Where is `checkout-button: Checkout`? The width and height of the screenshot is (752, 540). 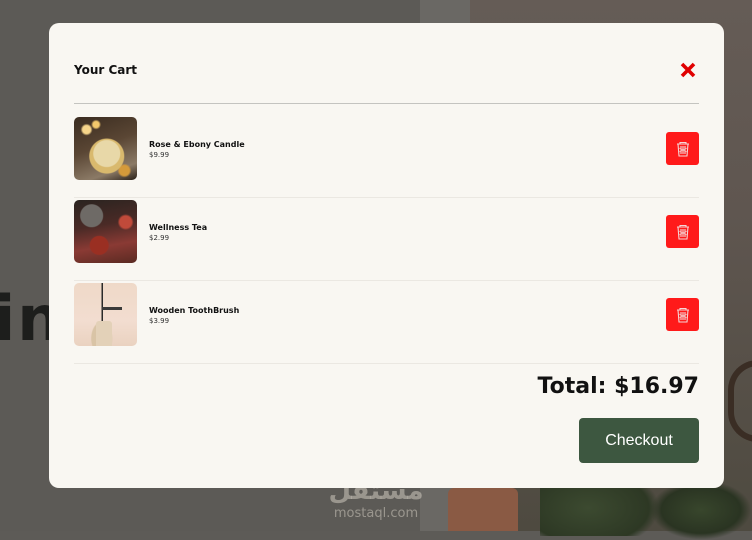 checkout-button: Checkout is located at coordinates (639, 440).